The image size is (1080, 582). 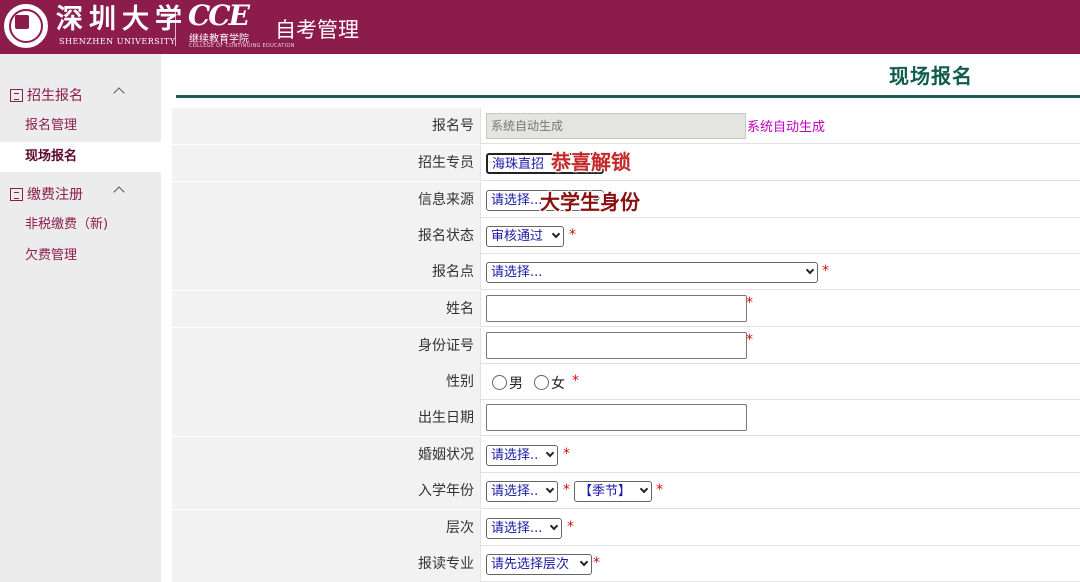 I want to click on name-input, so click(x=616, y=308).